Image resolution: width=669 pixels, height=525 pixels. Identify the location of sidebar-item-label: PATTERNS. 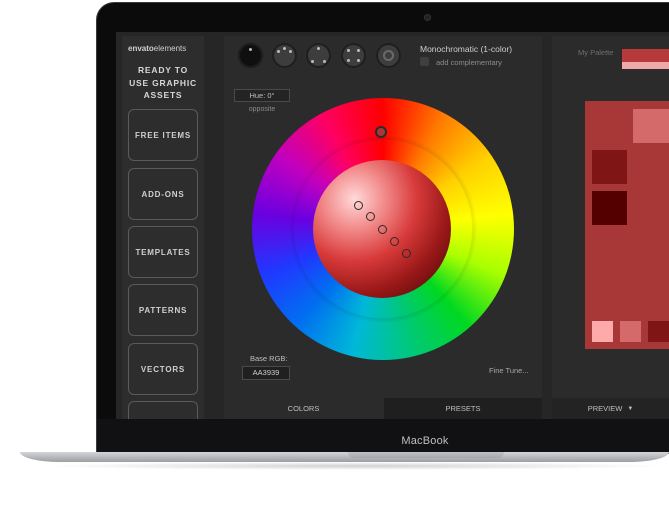
(163, 310).